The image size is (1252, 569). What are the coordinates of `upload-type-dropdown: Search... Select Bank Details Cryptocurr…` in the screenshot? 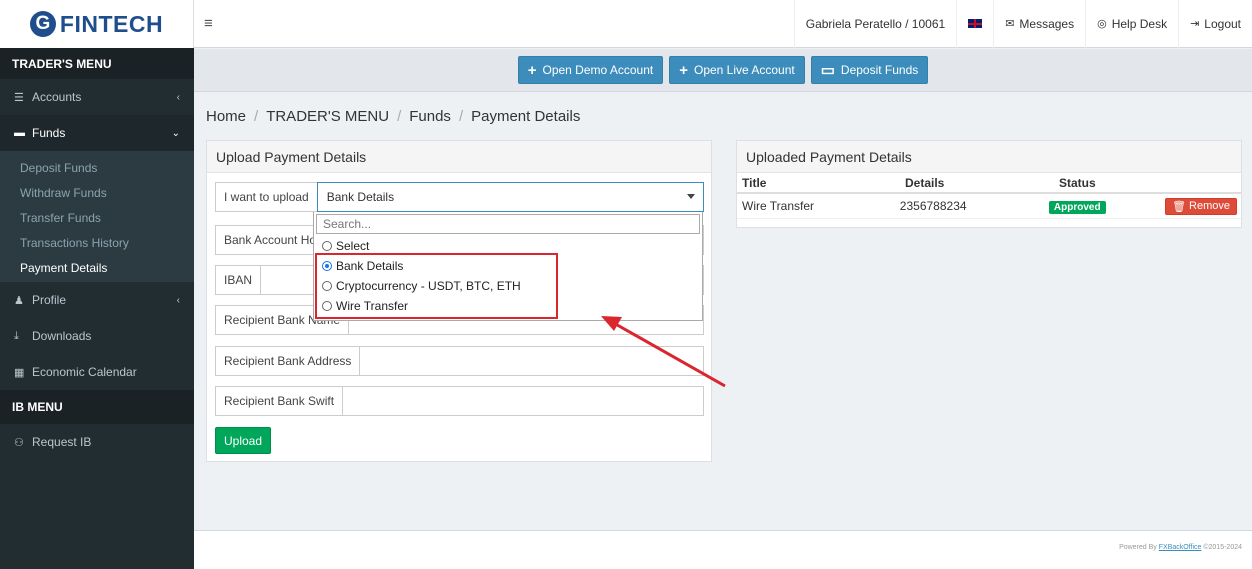 It's located at (508, 266).